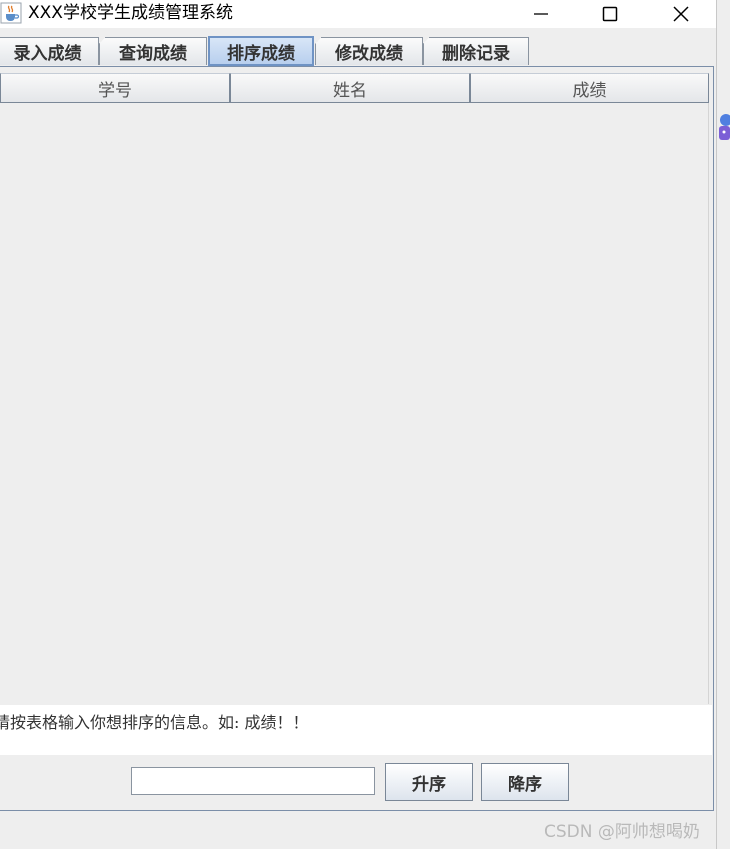  I want to click on watermark: CSDN @阿帅想喝奶, so click(622, 832).